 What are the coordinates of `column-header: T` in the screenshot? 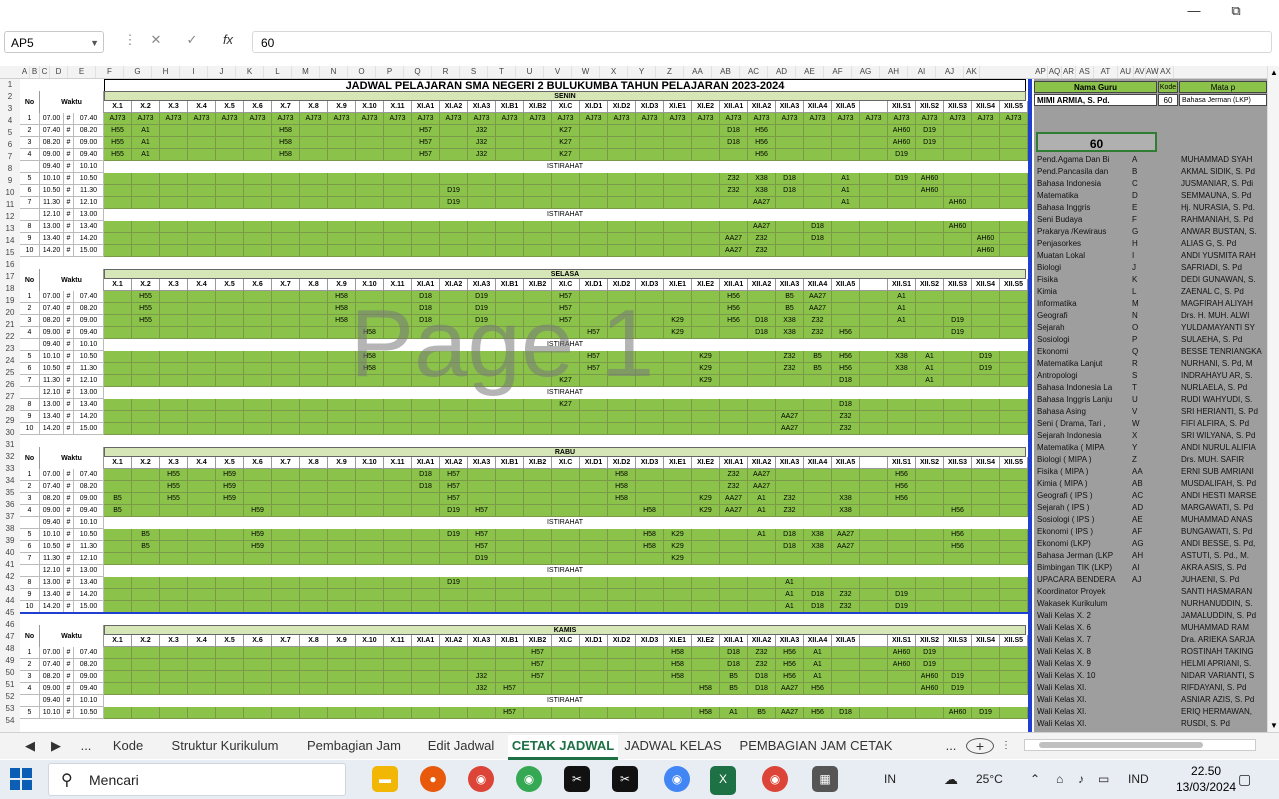 It's located at (502, 72).